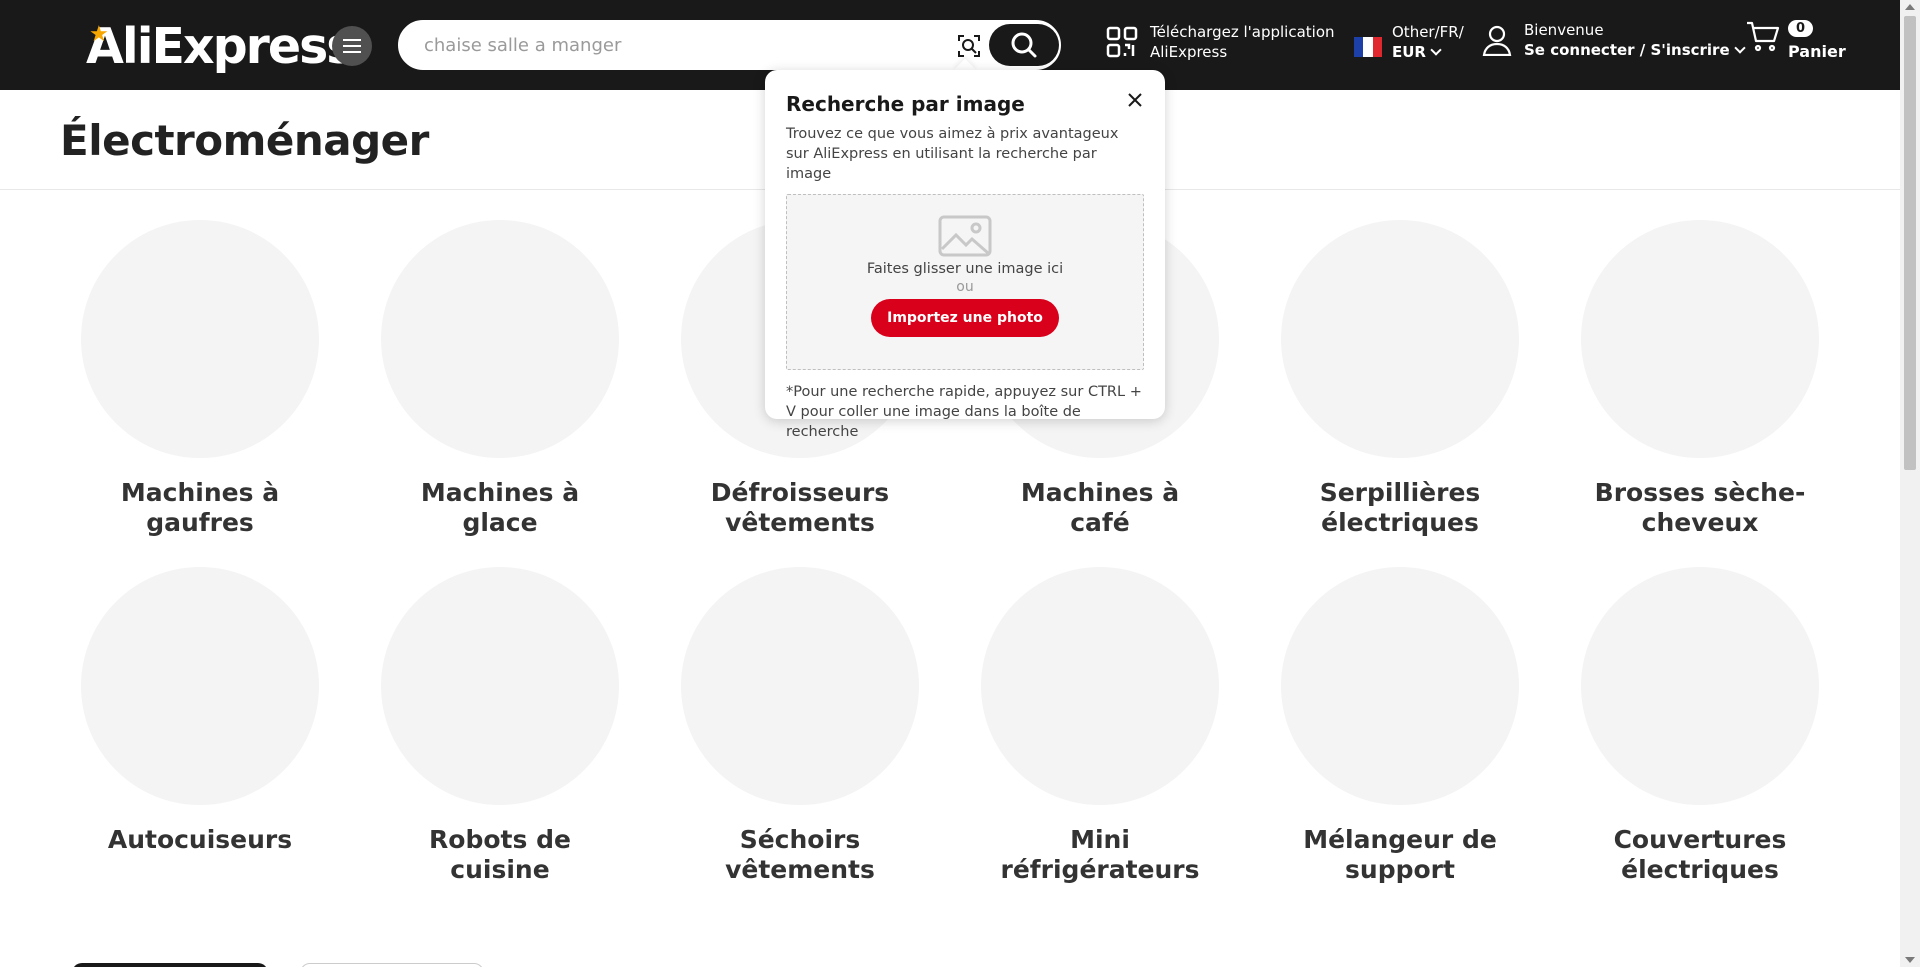 The width and height of the screenshot is (1920, 967). I want to click on category-item: Autocuiseurs, so click(200, 711).